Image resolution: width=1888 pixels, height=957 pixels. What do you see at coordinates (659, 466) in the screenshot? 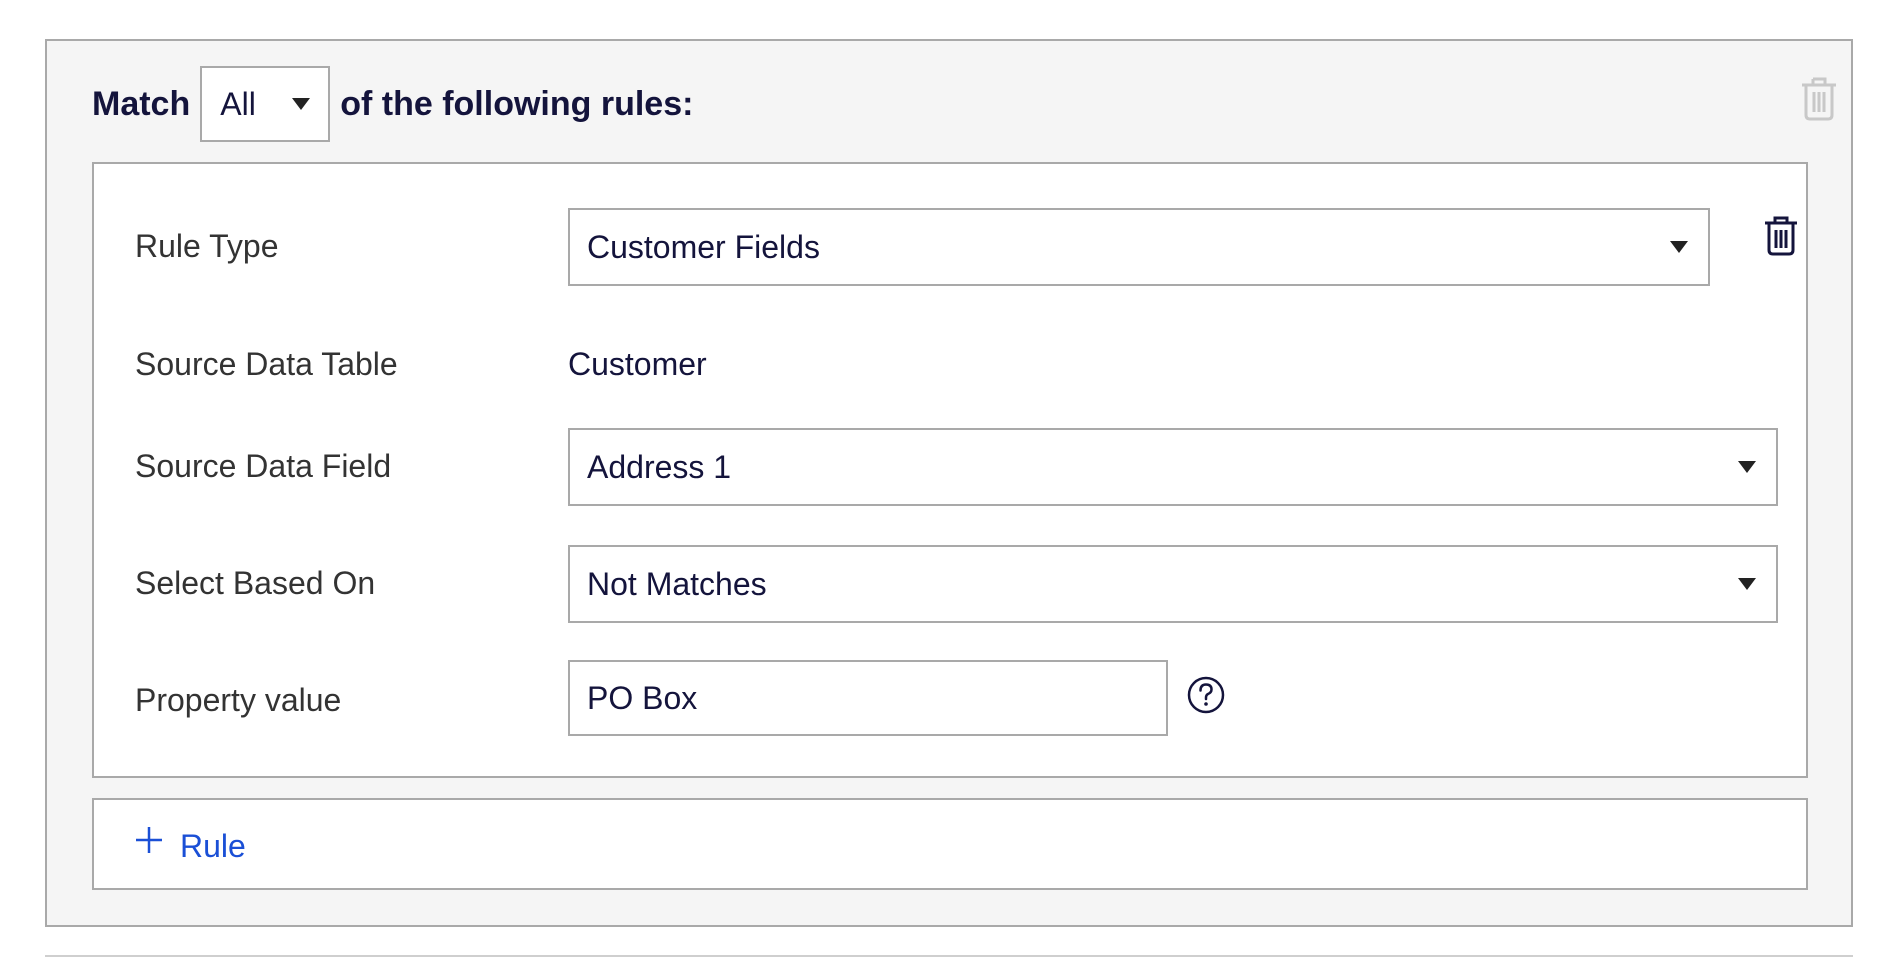
I see `source-data-field-value: Address 1` at bounding box center [659, 466].